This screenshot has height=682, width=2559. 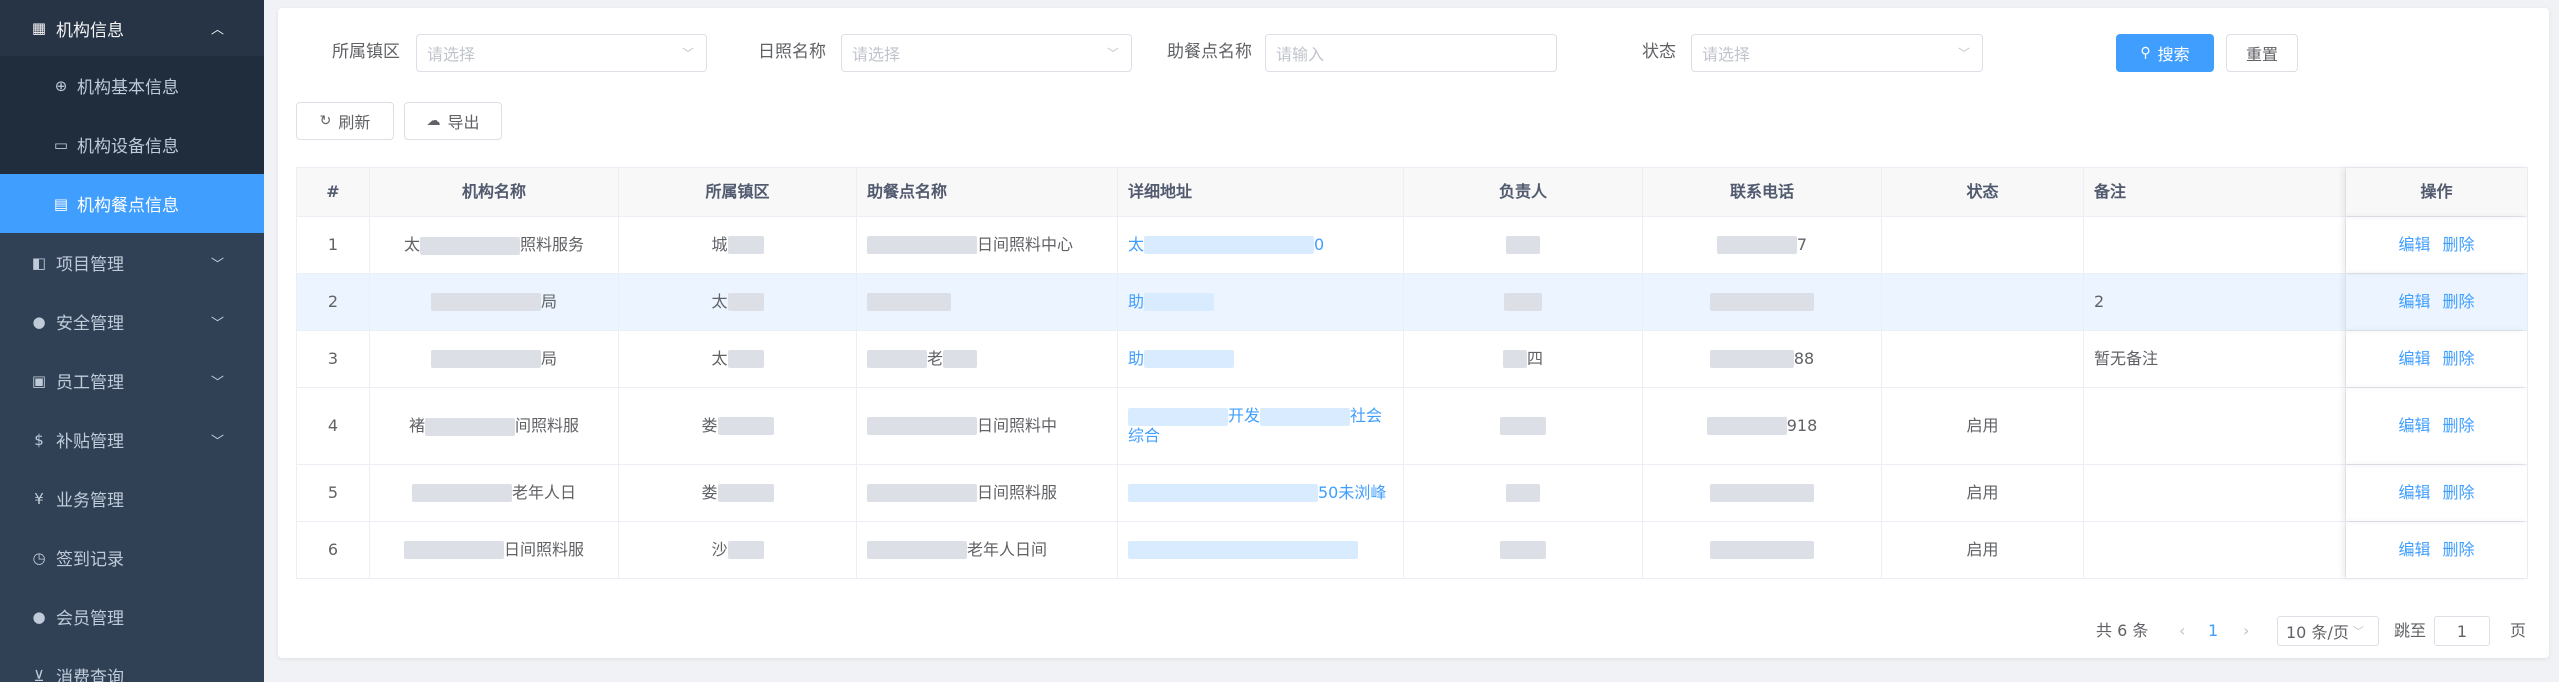 What do you see at coordinates (132, 498) in the screenshot?
I see `sidebar-item-business: ¥ 业务管理` at bounding box center [132, 498].